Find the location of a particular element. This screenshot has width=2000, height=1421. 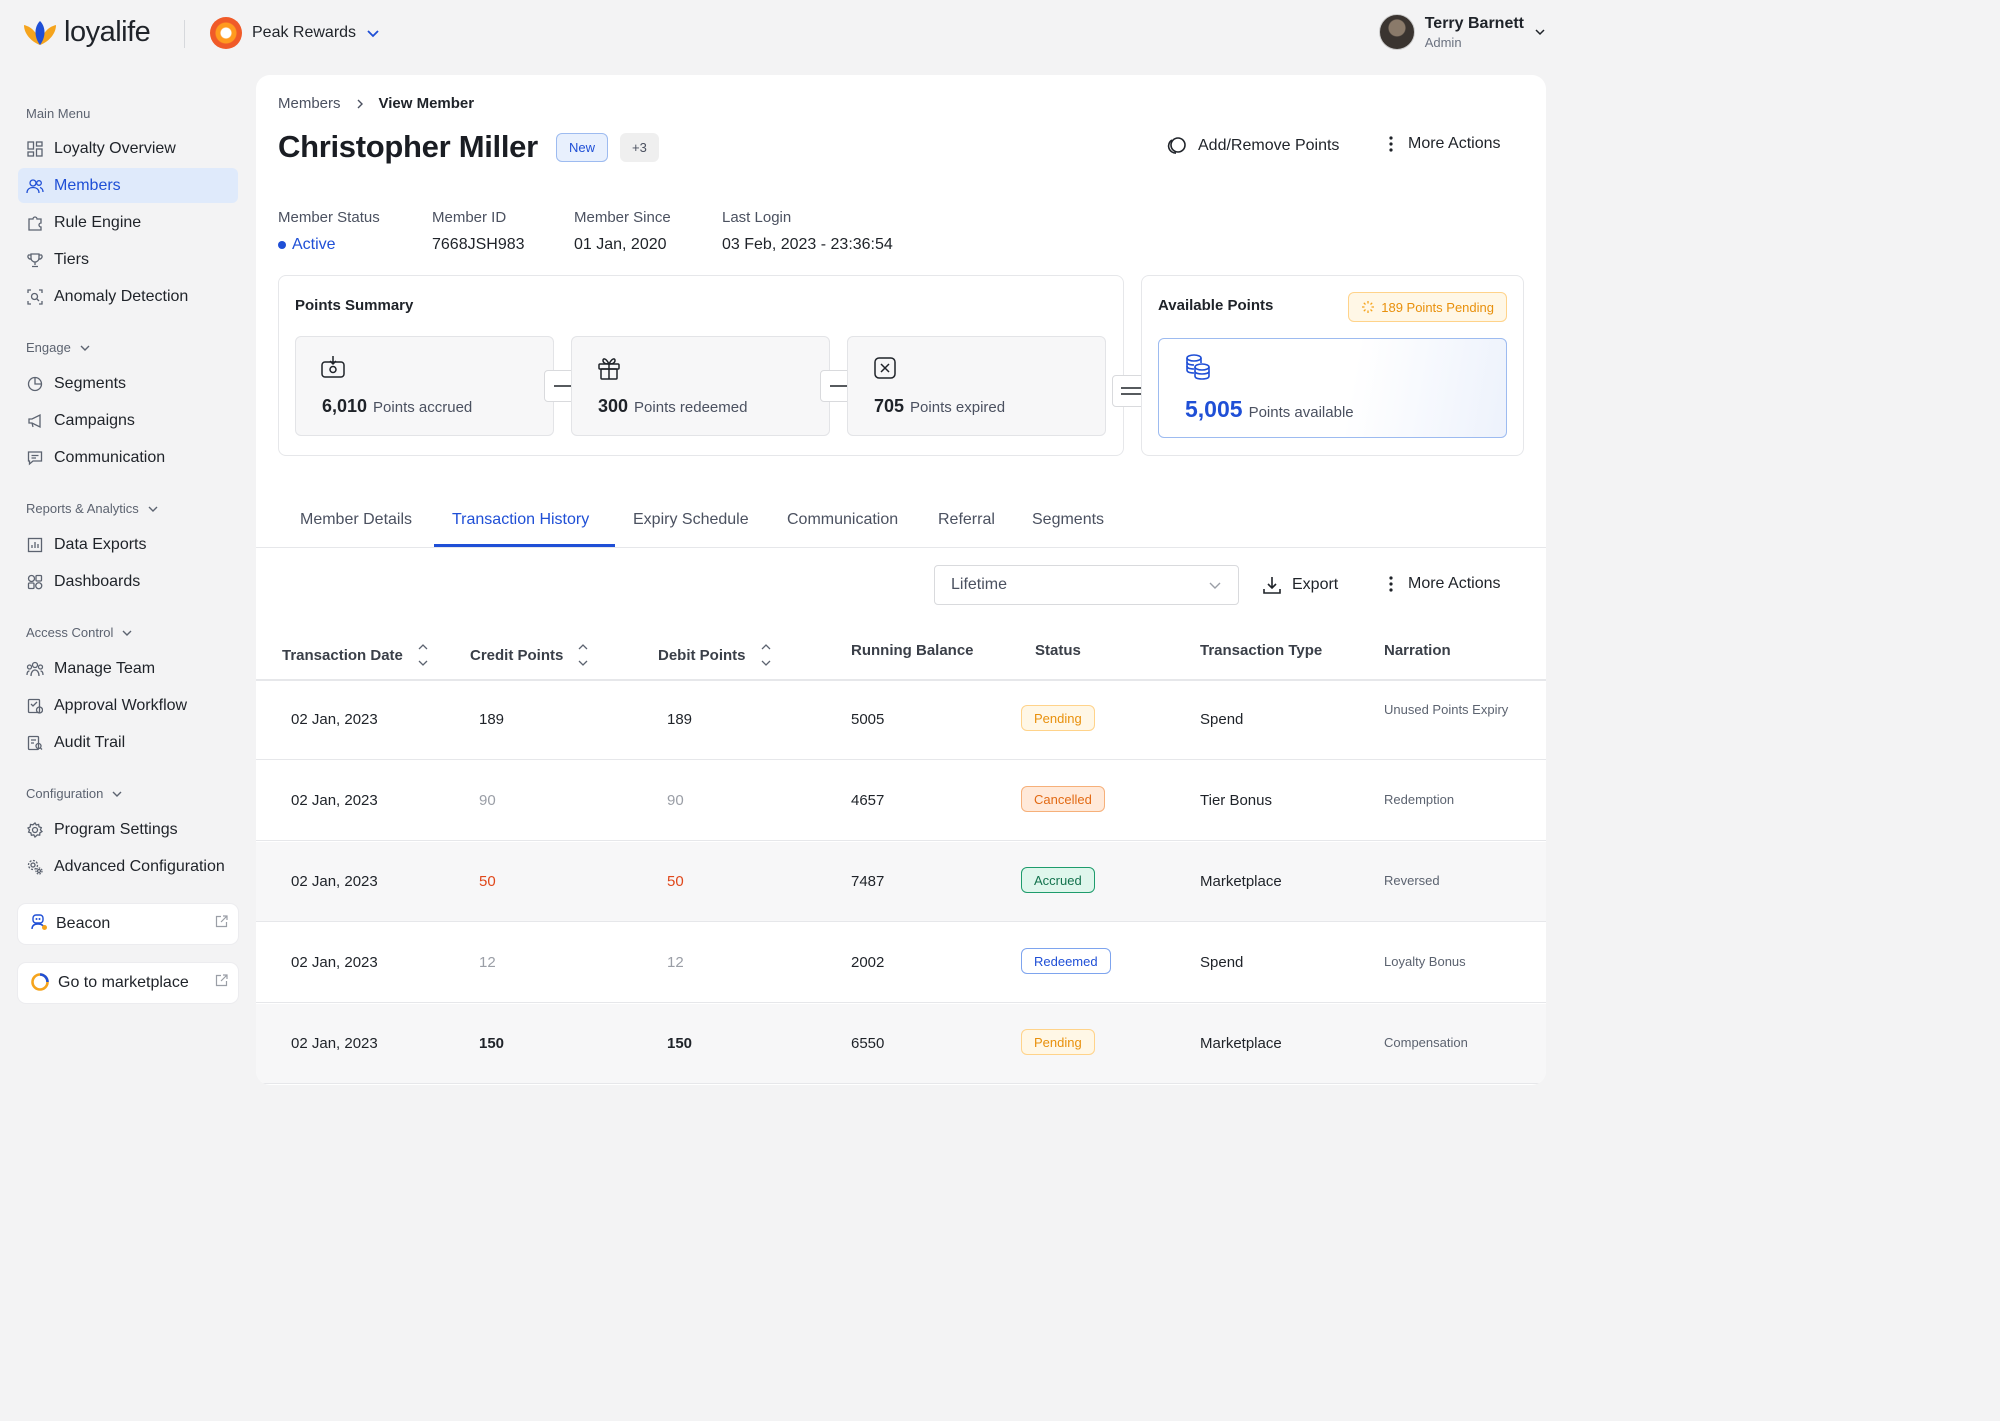

section-toggle-access-control: Access Control is located at coordinates (79, 632).